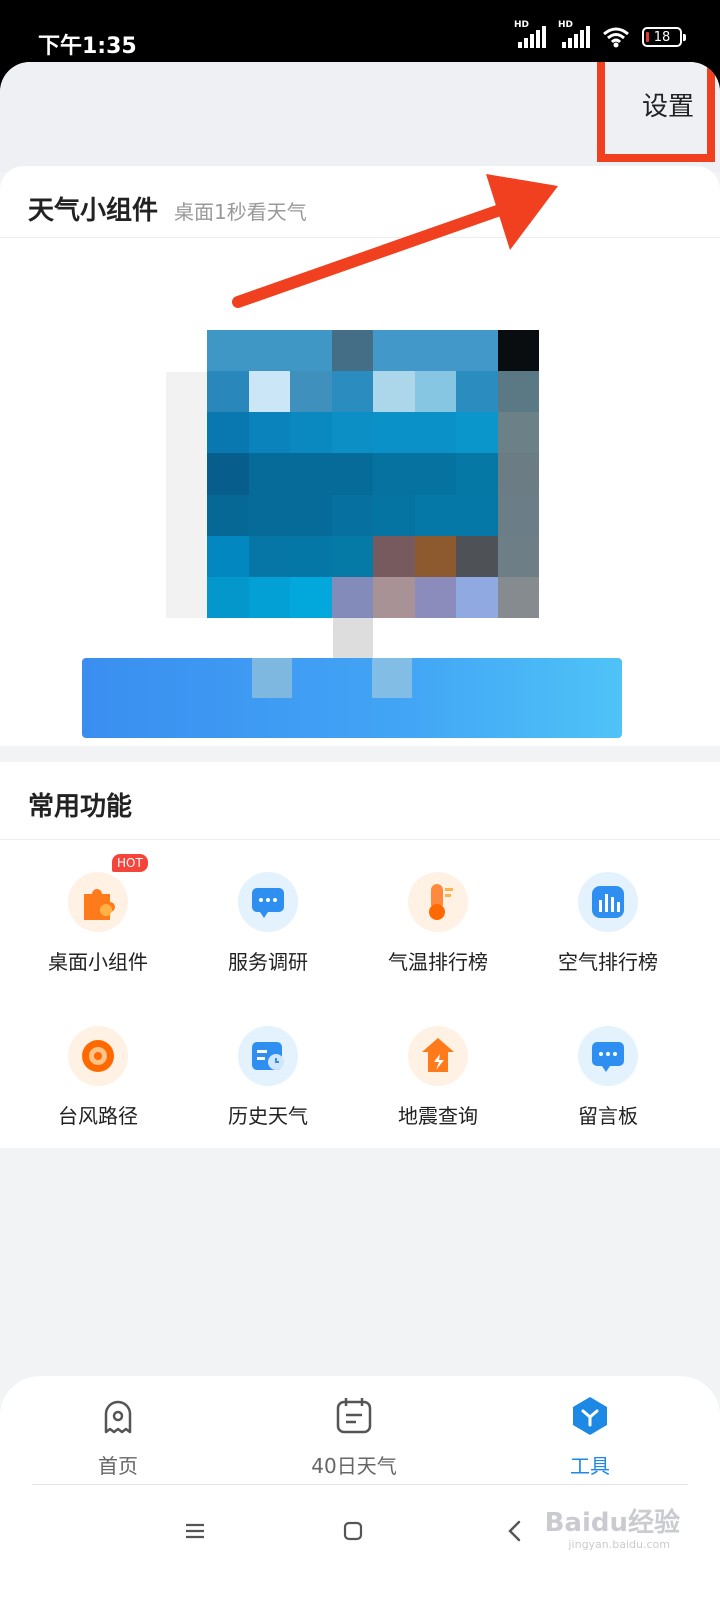 The height and width of the screenshot is (1600, 720). Describe the element at coordinates (108, 893) in the screenshot. I see `puzzle-icon: HOT` at that location.